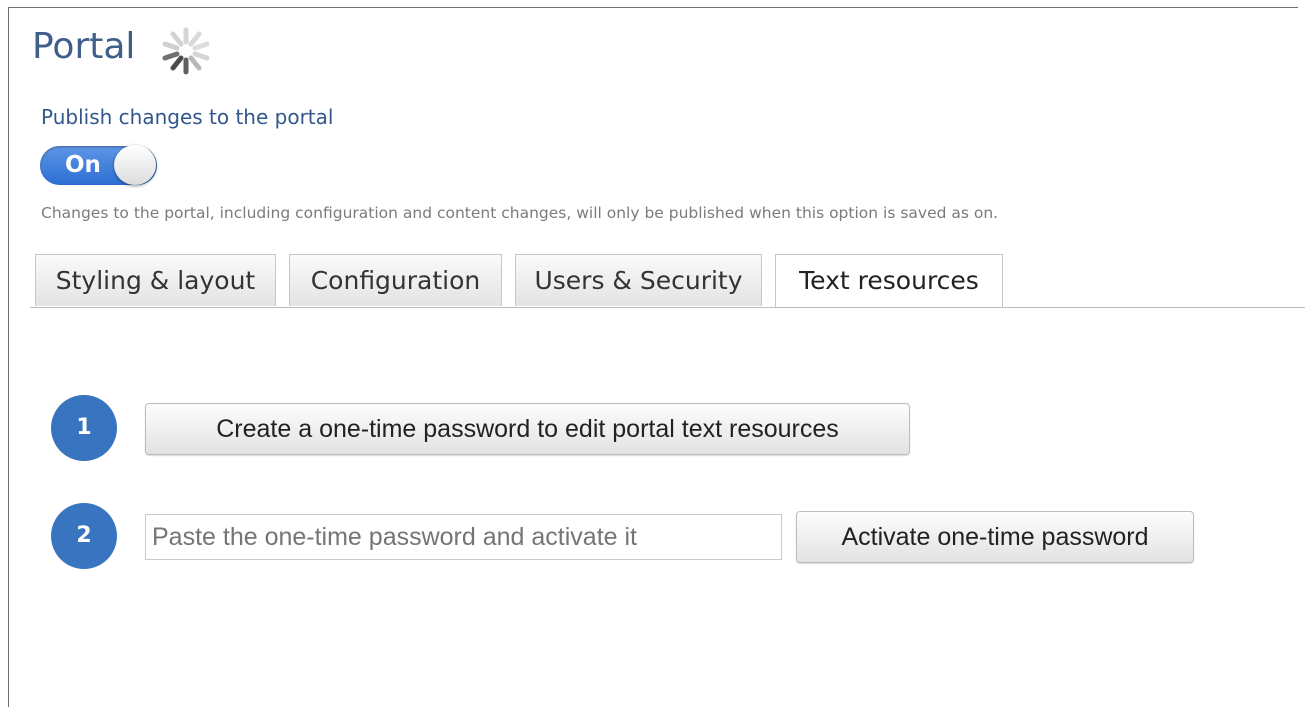  Describe the element at coordinates (667, 307) in the screenshot. I see `tab-divider` at that location.